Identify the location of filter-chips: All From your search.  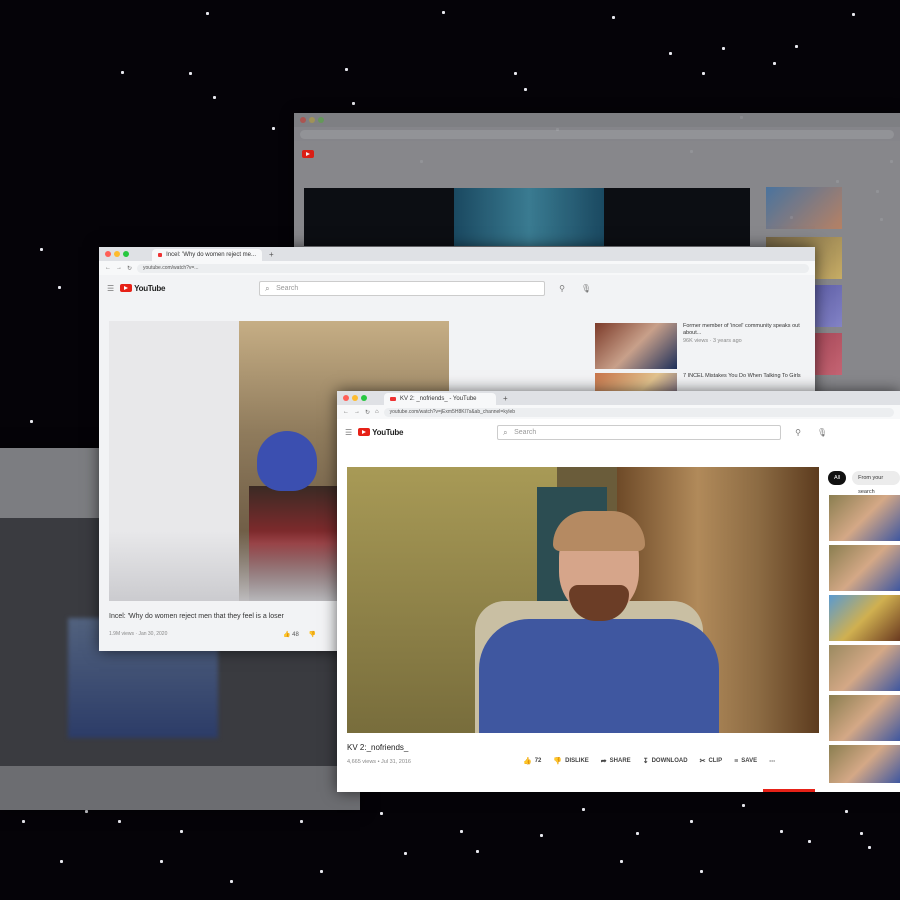
(864, 483).